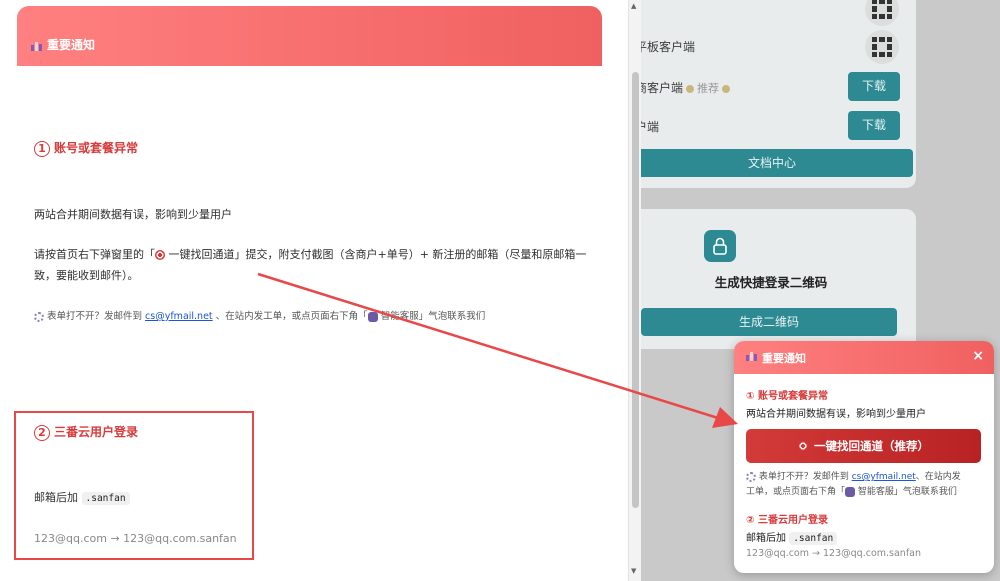  What do you see at coordinates (787, 396) in the screenshot?
I see `popup-section-1-title: ① 账号或套餐异常` at bounding box center [787, 396].